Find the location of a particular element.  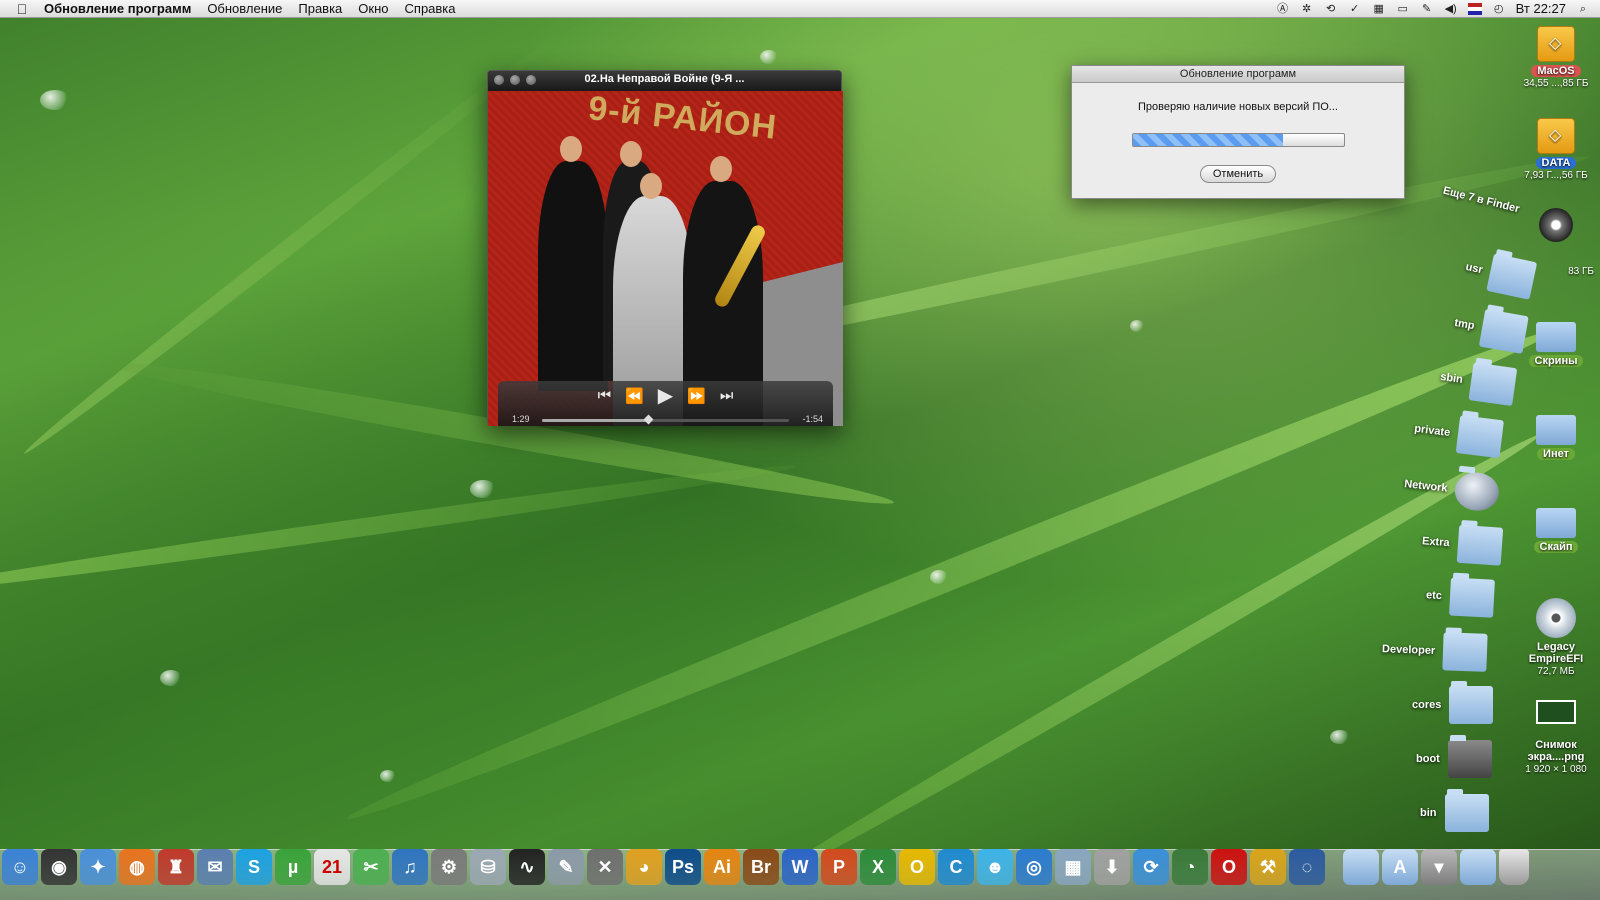

bridge-icon: Br is located at coordinates (761, 867).